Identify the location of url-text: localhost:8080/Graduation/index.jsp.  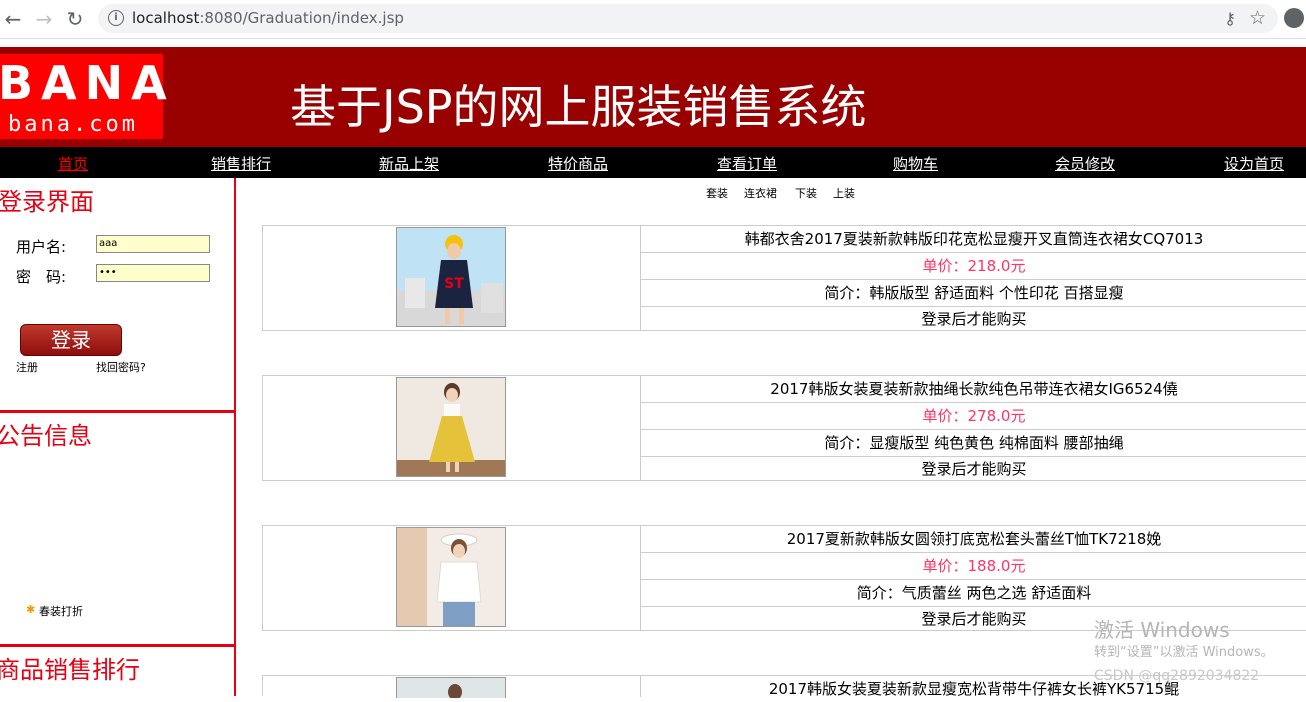
(268, 18).